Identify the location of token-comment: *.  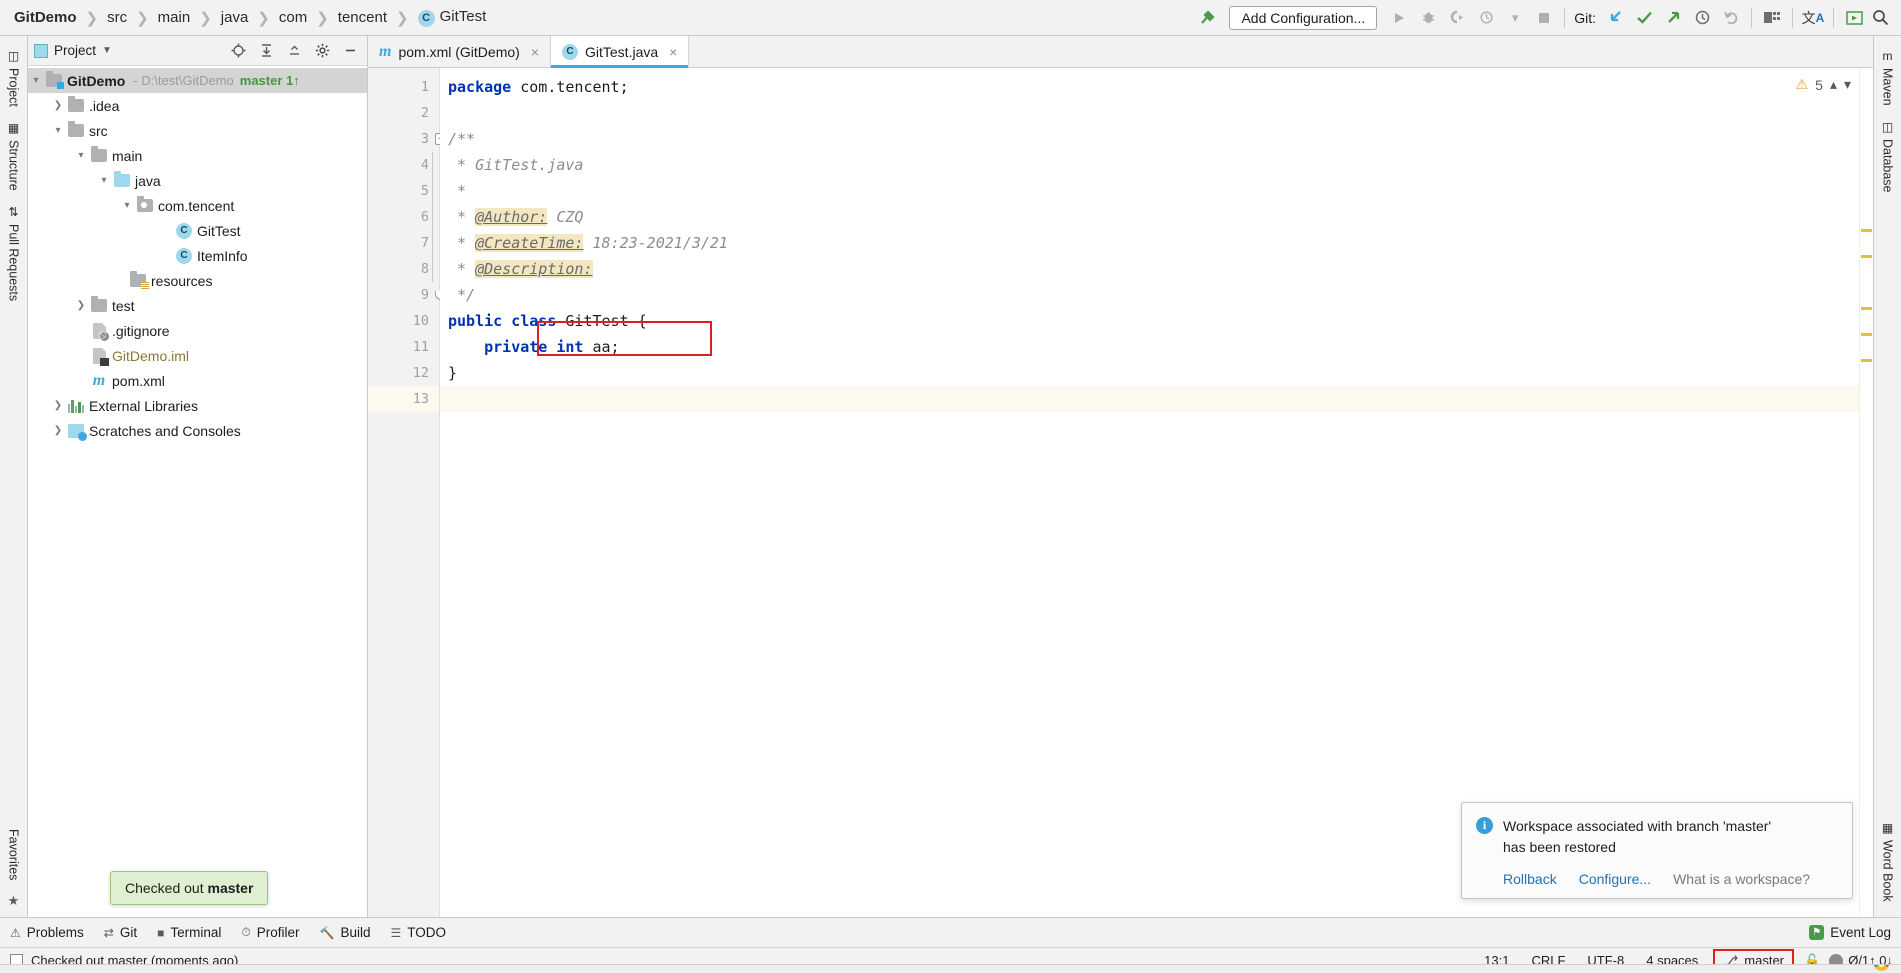
(462, 269).